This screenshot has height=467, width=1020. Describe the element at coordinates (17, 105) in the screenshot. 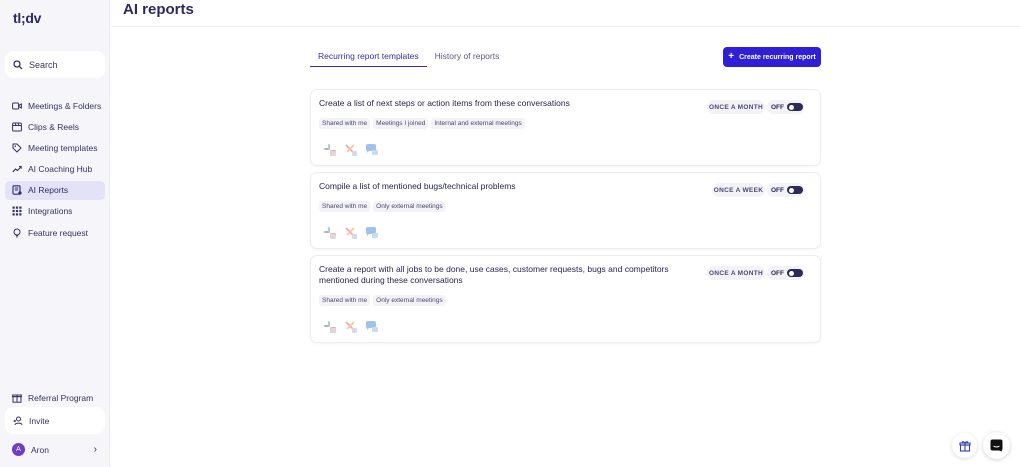

I see `video-icon` at that location.